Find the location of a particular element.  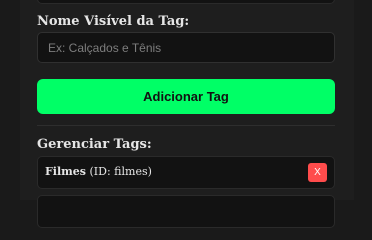

tag-text: Filmes (ID: filmes) is located at coordinates (98, 171).